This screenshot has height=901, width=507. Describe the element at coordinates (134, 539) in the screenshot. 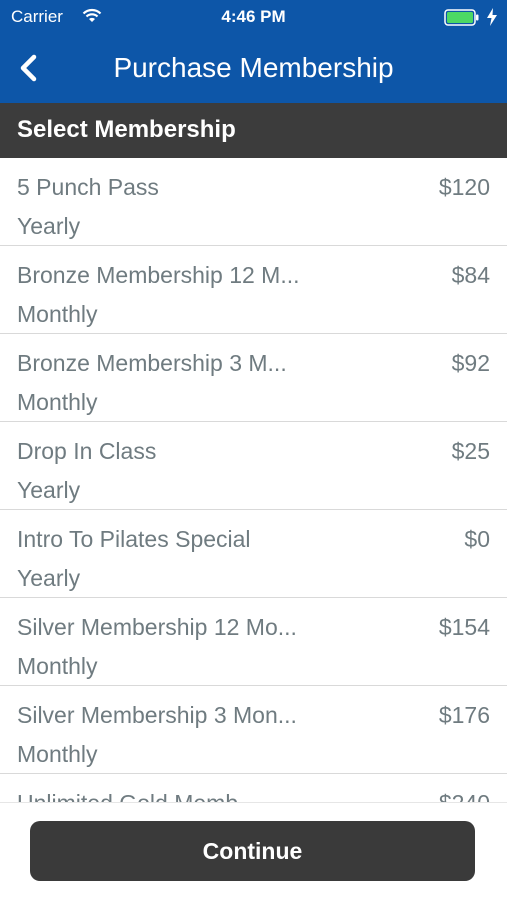

I see `membership-name: Intro To Pilates Special` at that location.